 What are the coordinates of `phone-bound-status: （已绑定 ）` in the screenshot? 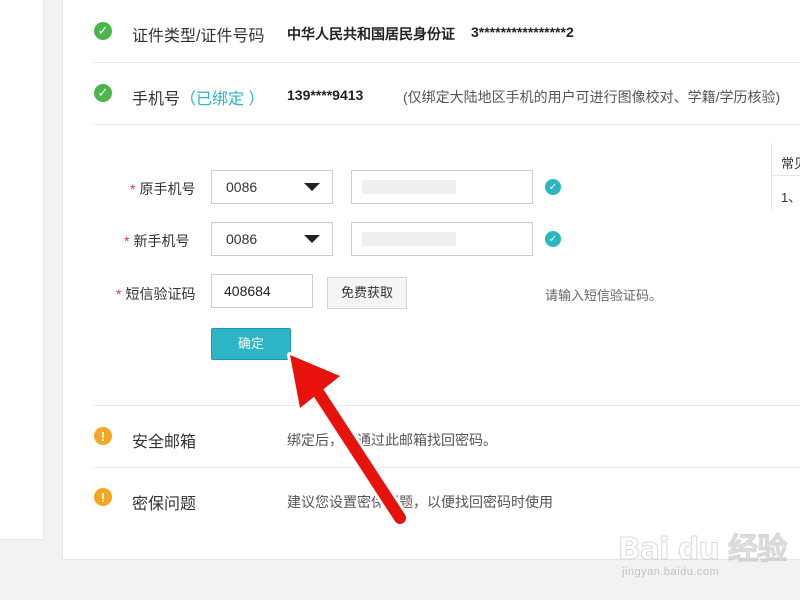 It's located at (222, 99).